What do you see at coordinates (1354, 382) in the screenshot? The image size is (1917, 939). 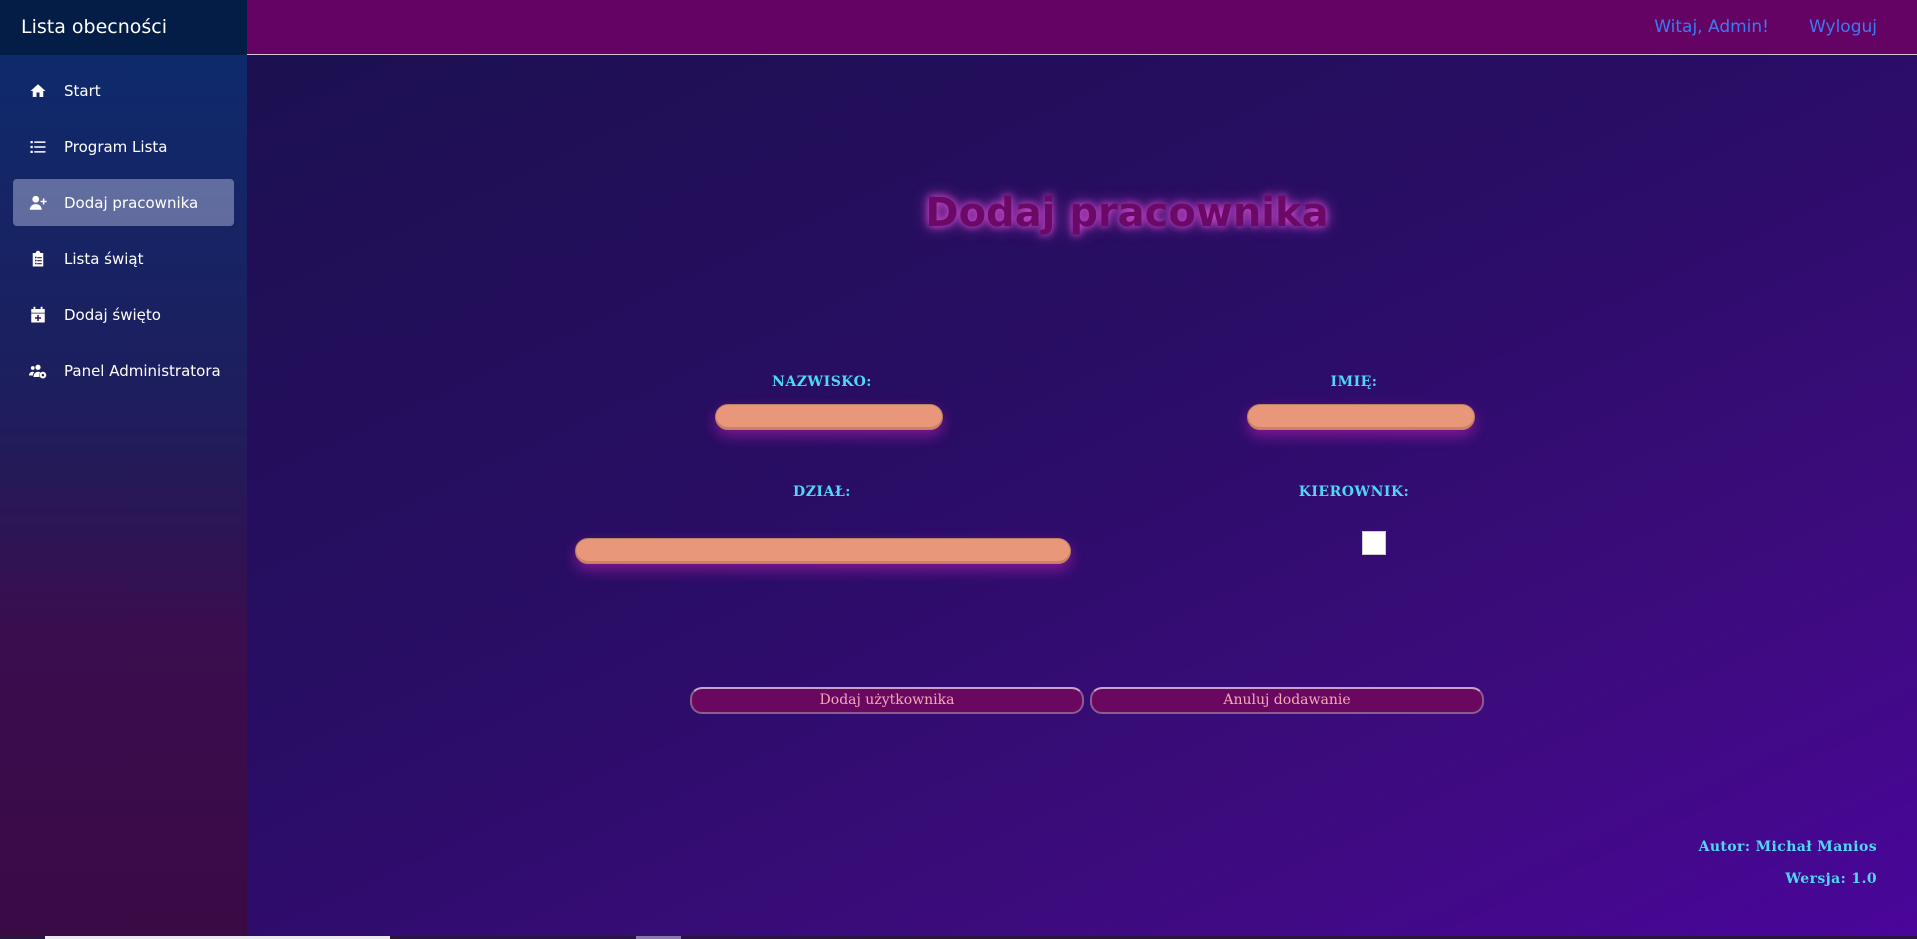 I see `name-label: IMIĘ:` at bounding box center [1354, 382].